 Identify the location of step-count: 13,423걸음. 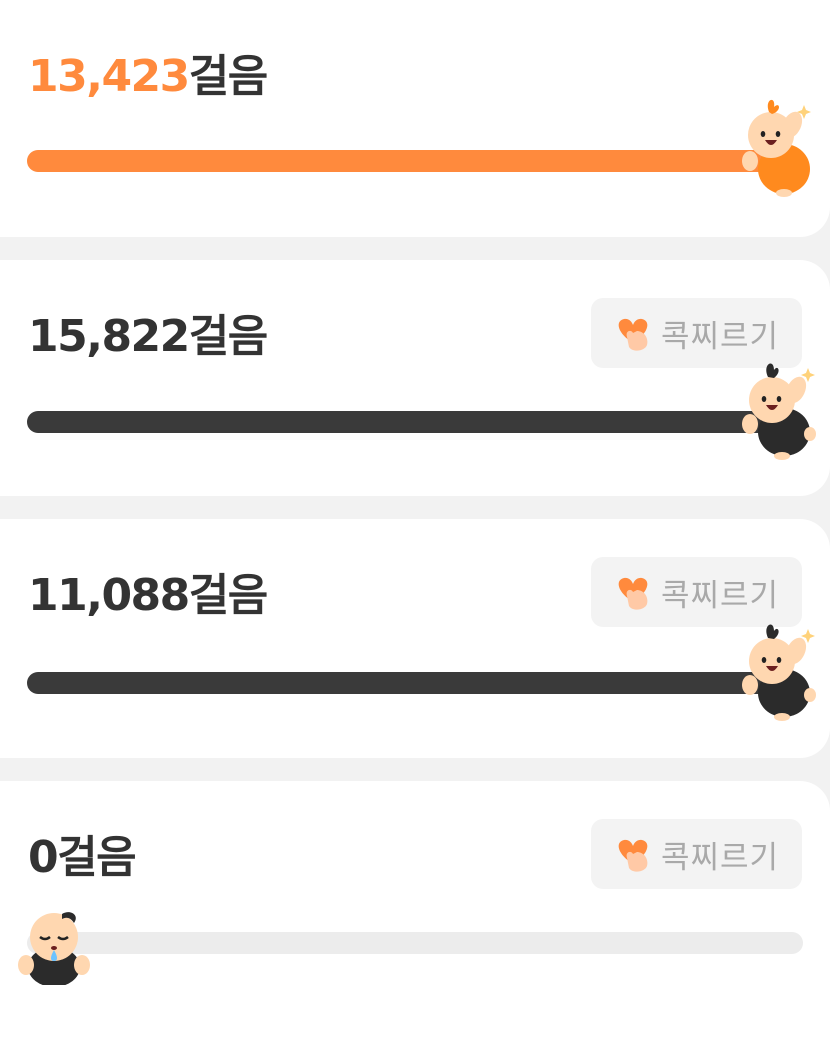
(148, 77).